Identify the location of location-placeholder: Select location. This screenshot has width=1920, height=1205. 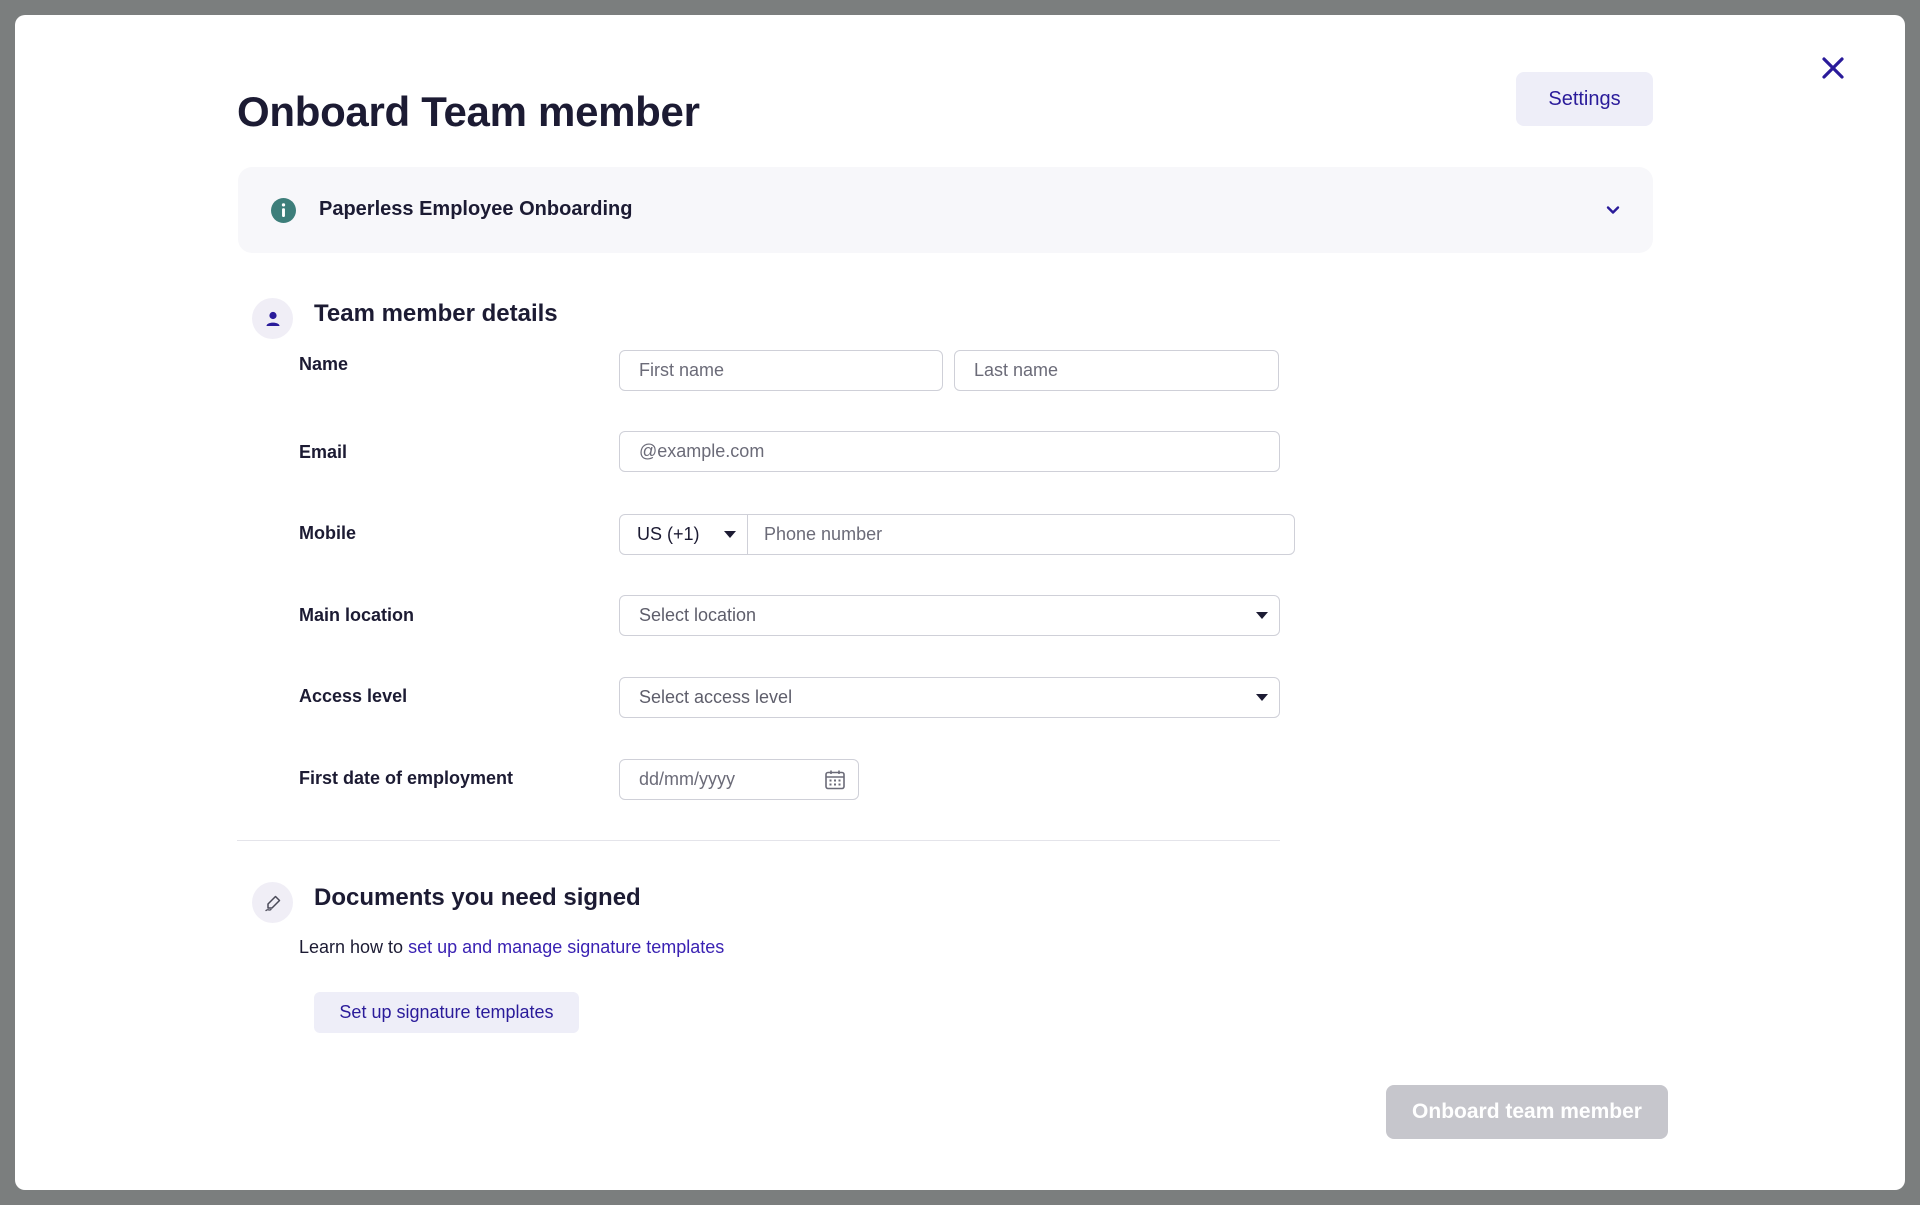
(698, 615).